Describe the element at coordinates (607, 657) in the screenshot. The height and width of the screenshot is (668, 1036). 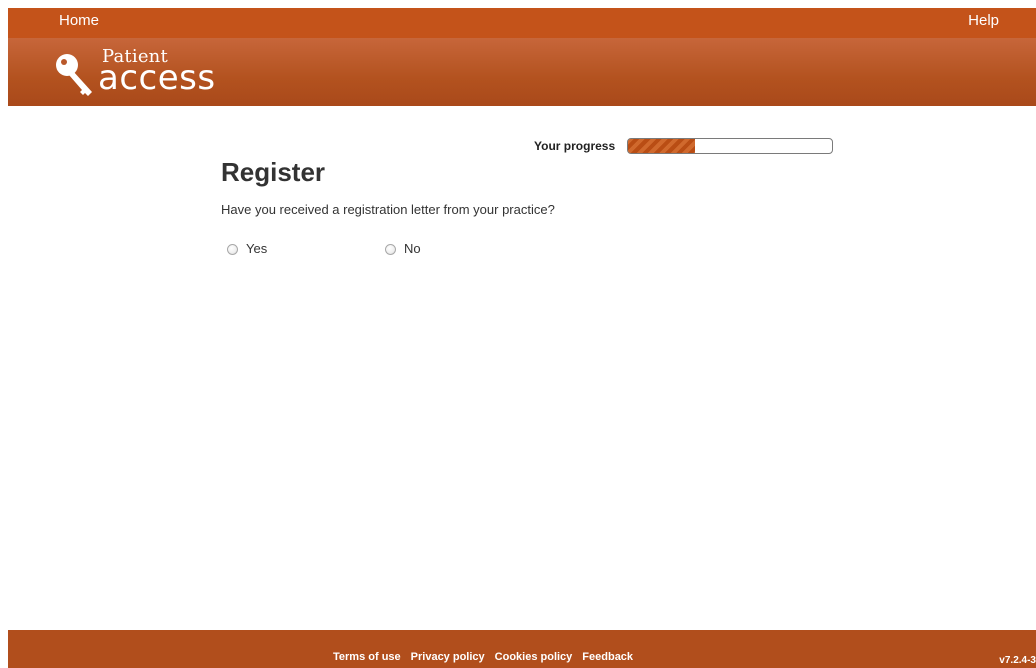
I see `feedback-link: Feedback` at that location.